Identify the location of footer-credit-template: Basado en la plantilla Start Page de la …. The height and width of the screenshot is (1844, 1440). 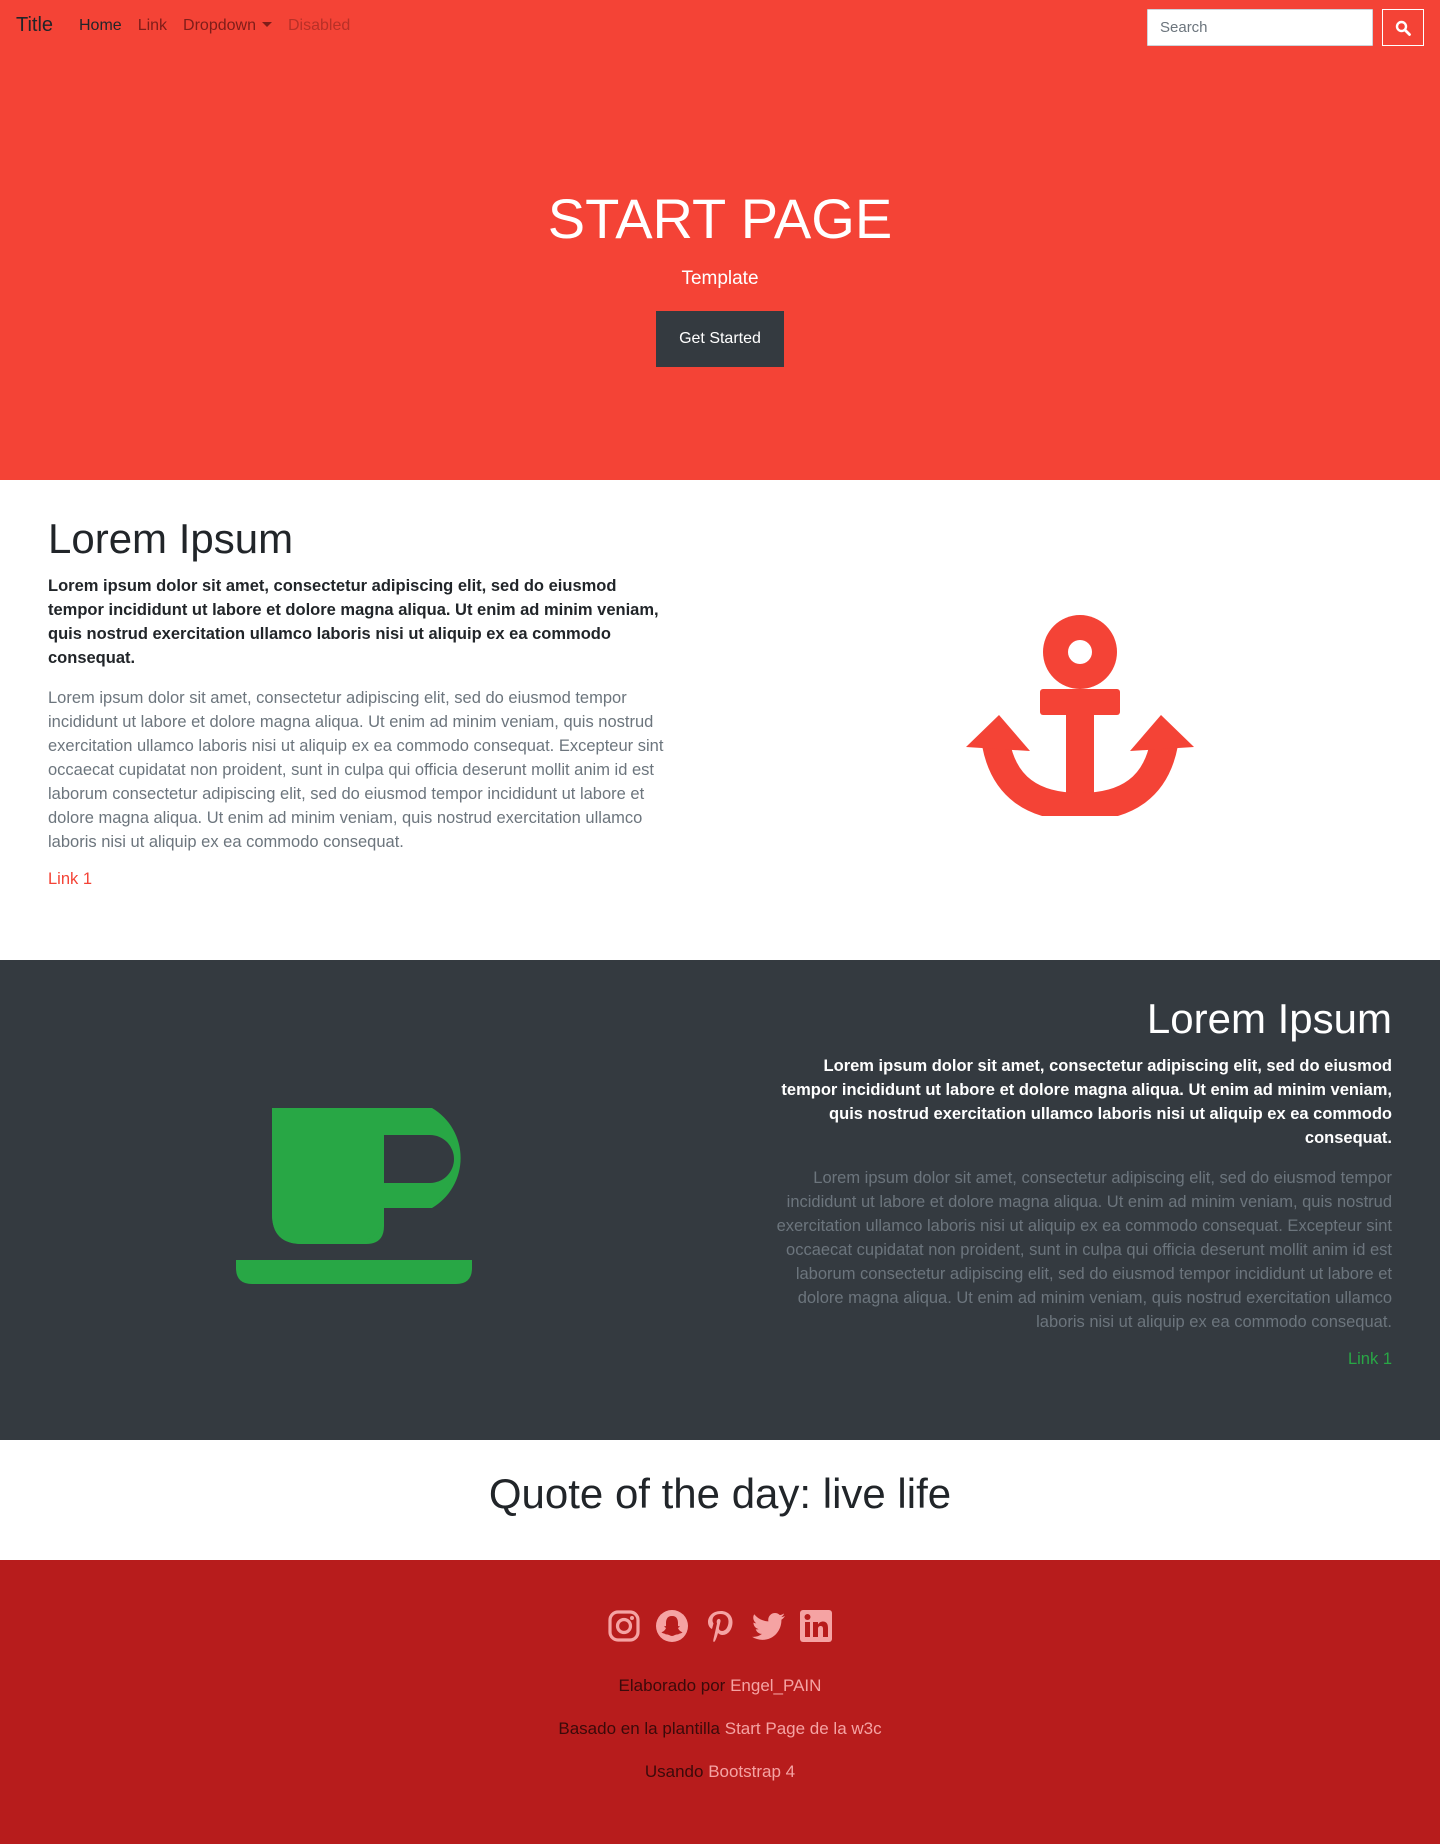
(720, 1729).